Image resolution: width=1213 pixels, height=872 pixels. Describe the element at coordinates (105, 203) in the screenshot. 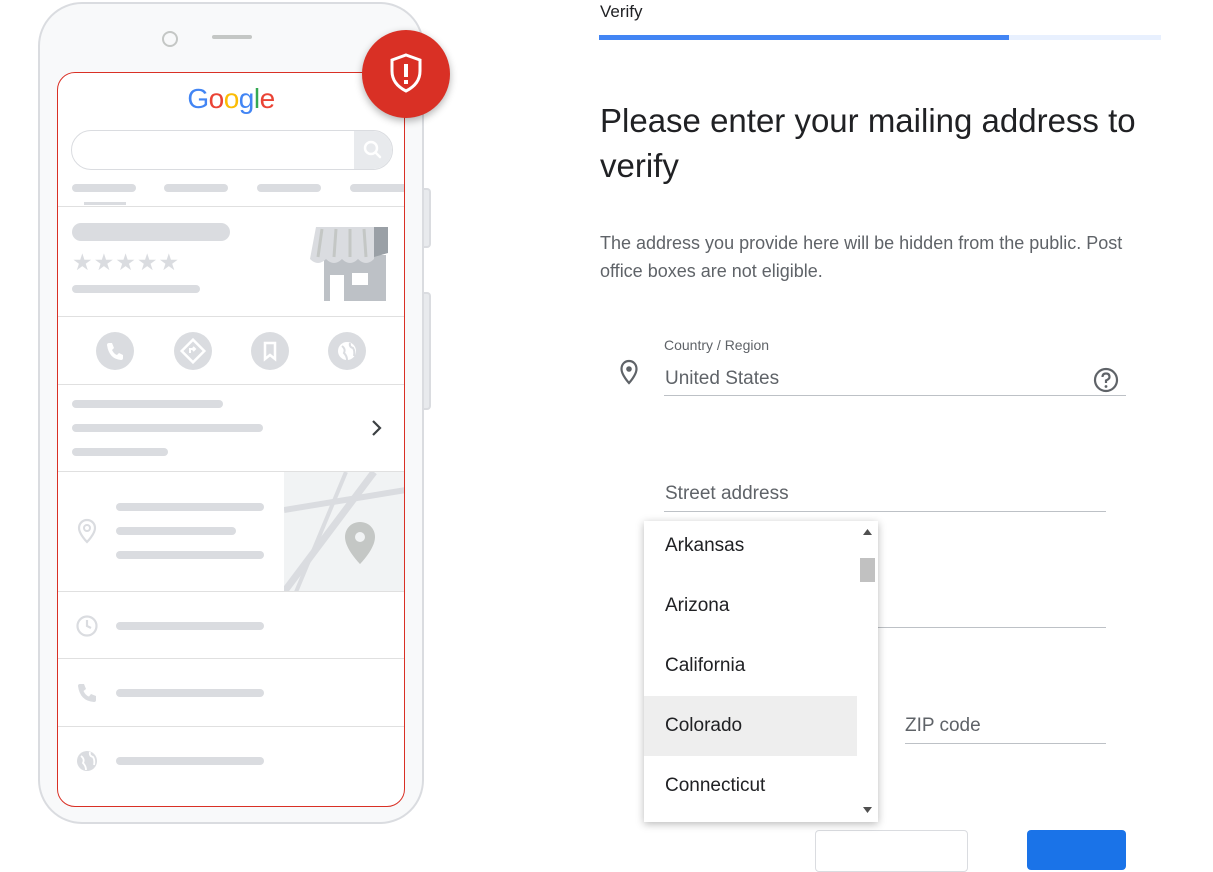

I see `mock-tab-indicator` at that location.